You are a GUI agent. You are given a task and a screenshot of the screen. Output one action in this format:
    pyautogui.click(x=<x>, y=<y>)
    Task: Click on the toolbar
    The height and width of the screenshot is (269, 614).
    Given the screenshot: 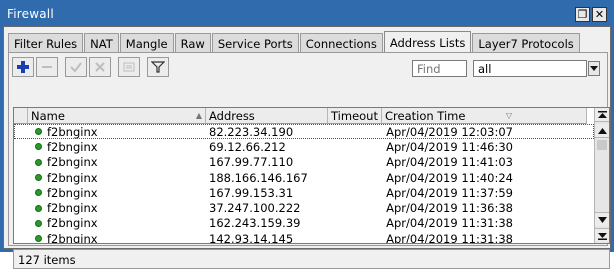 What is the action you would take?
    pyautogui.click(x=90, y=67)
    